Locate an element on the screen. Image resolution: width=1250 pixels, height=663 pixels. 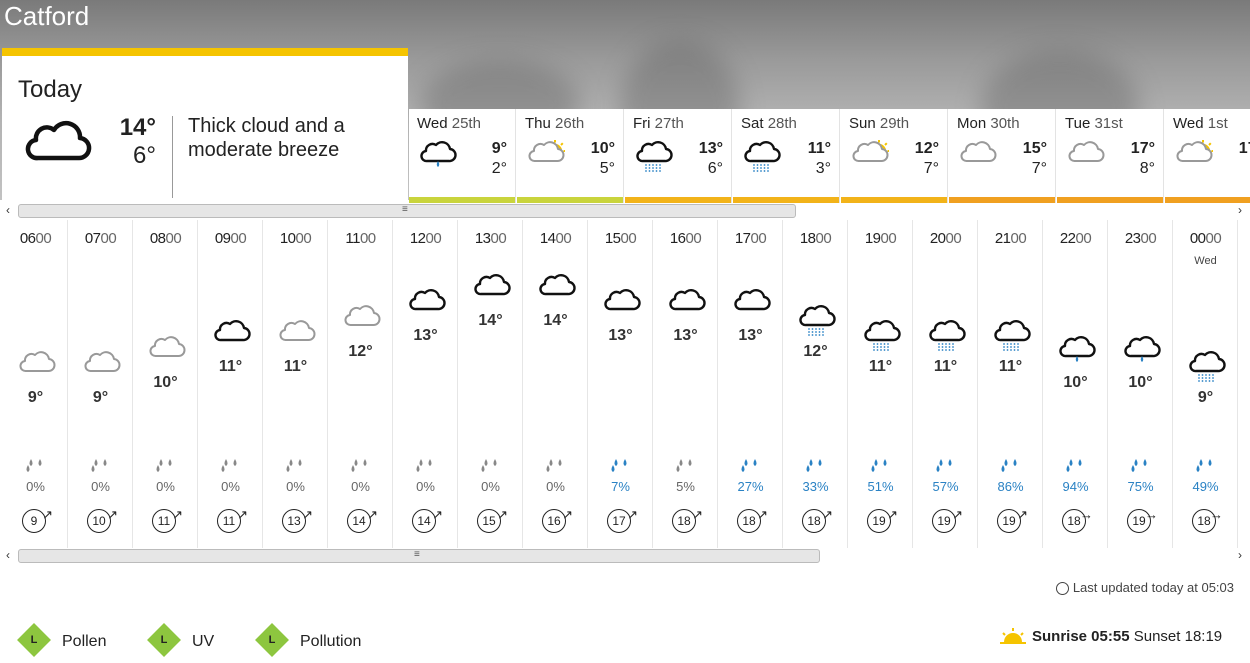
hour-time: 0800 is located at coordinates (165, 238).